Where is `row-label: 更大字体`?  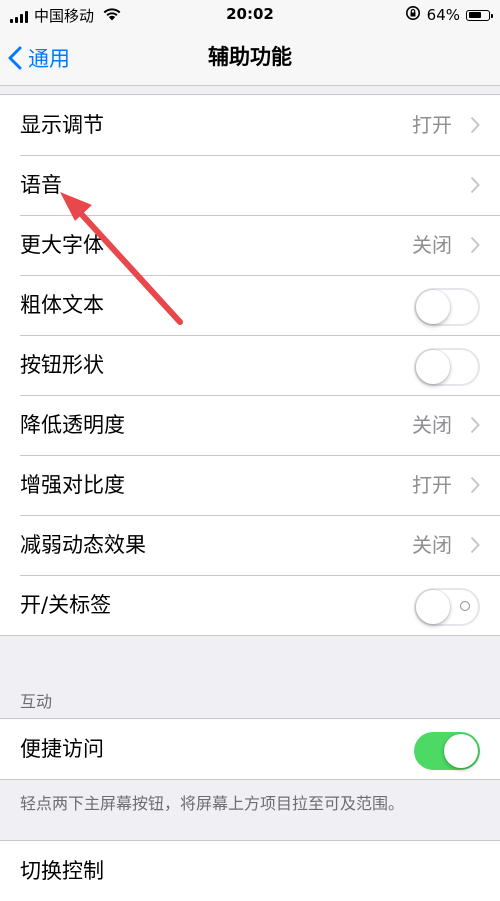
row-label: 更大字体 is located at coordinates (62, 245).